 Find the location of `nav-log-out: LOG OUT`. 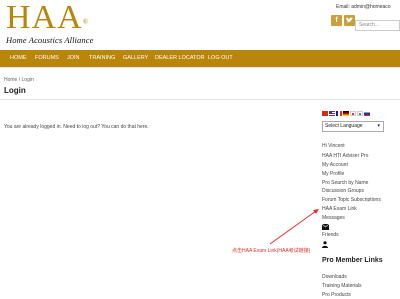

nav-log-out: LOG OUT is located at coordinates (220, 58).